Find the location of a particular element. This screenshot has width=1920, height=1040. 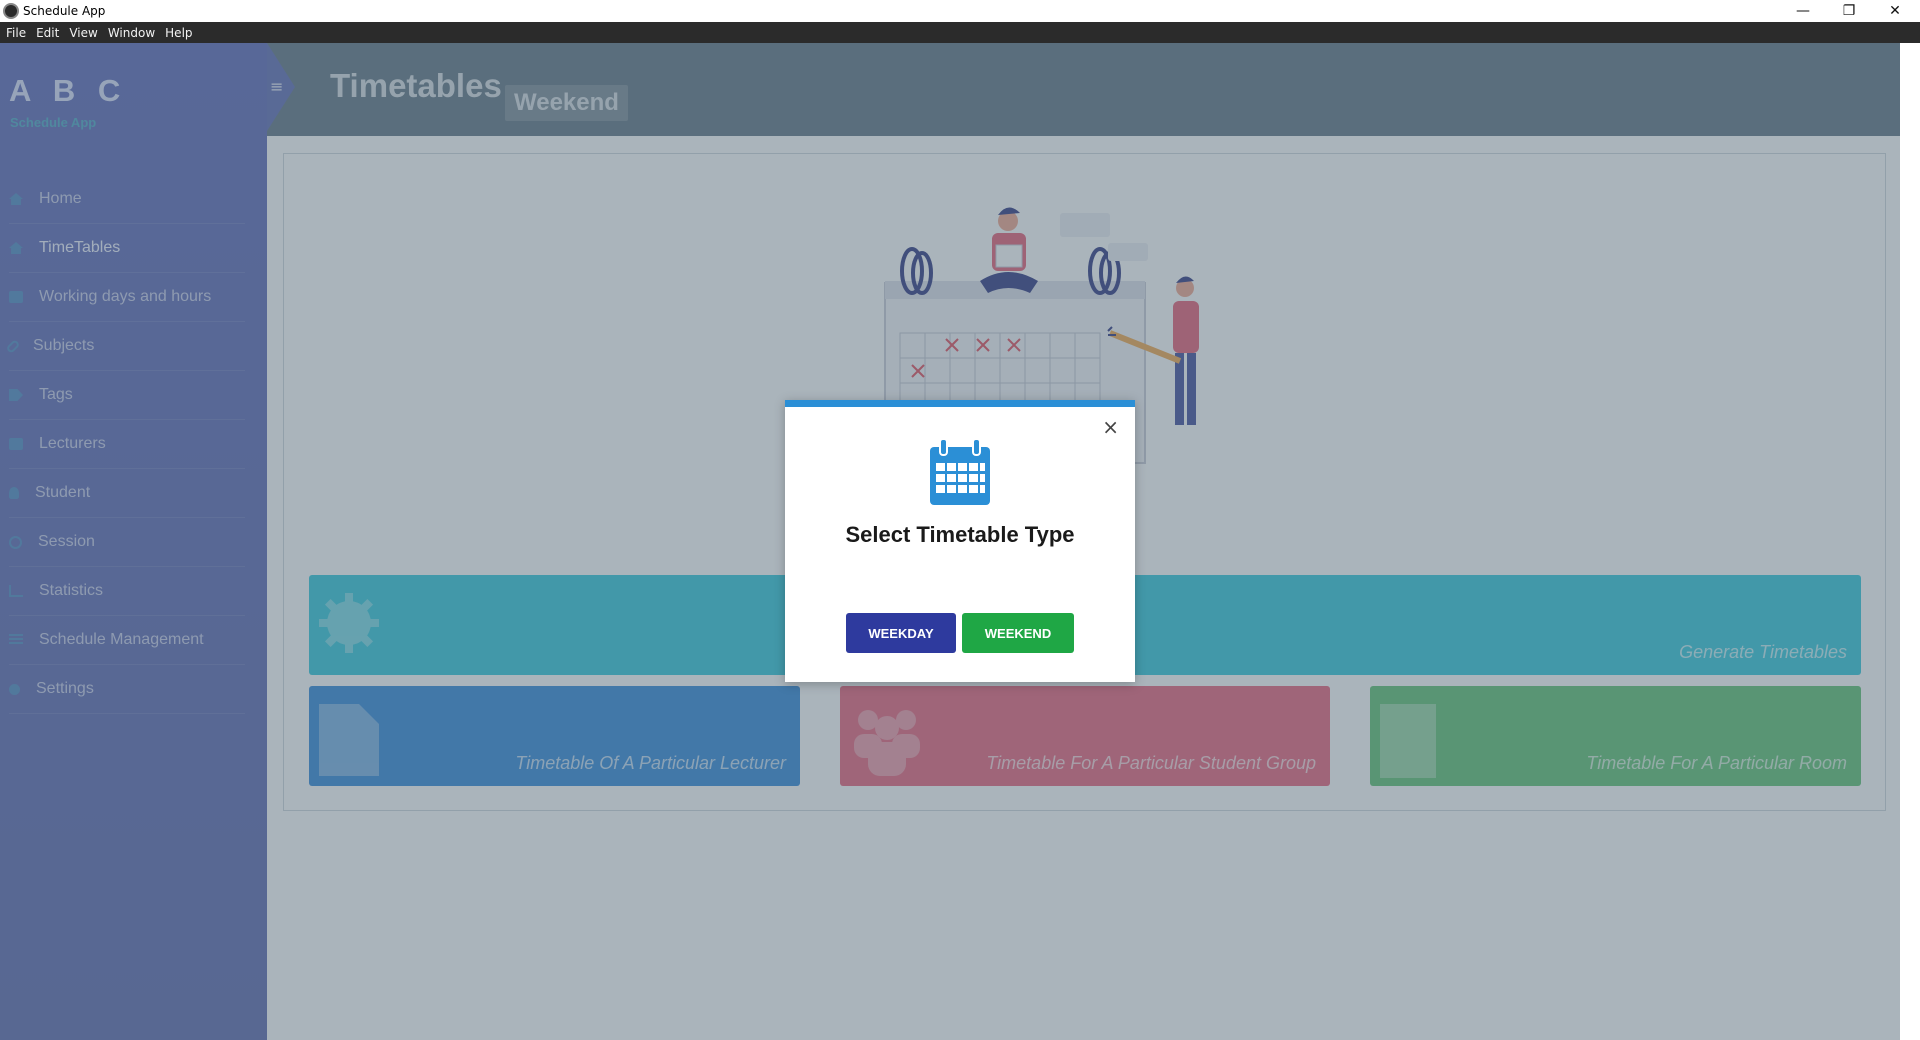

close-window-button: ✕ is located at coordinates (1895, 11).